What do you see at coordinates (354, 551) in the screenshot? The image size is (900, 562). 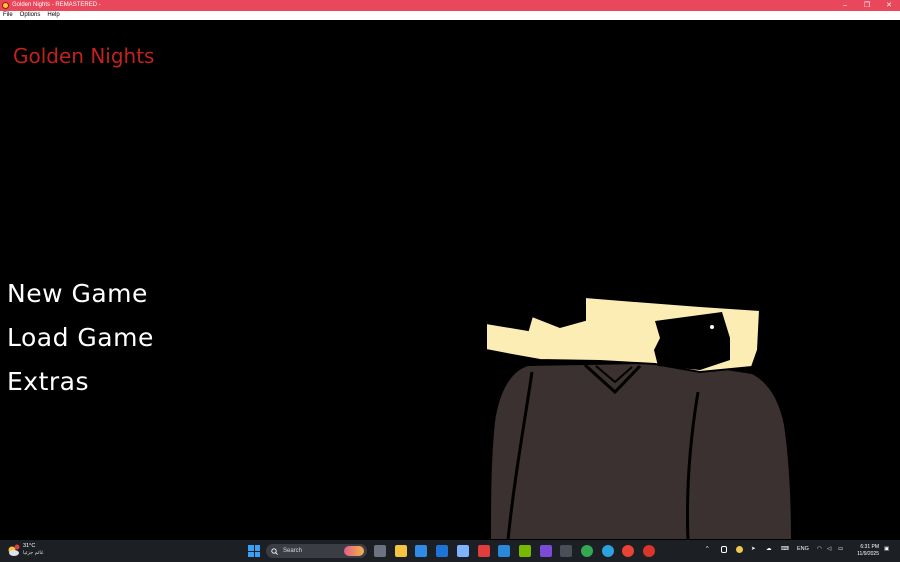 I see `search-highlight-icon` at bounding box center [354, 551].